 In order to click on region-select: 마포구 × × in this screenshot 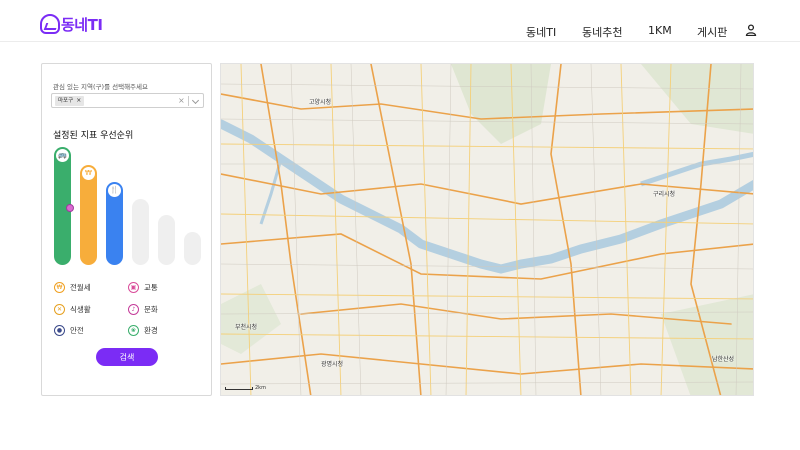, I will do `click(127, 100)`.